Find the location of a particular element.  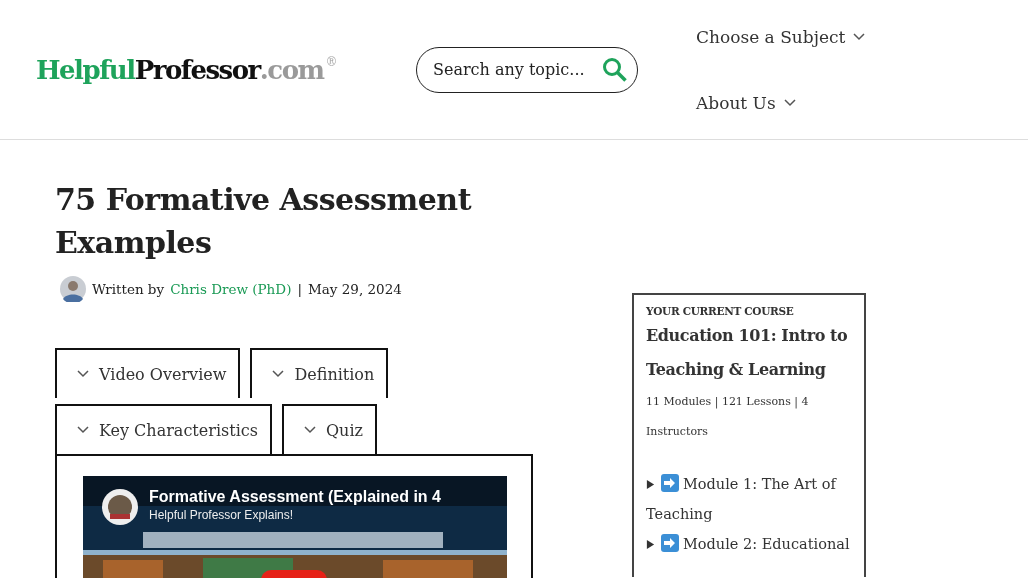

channel-name: Helpful Professor Explains! is located at coordinates (222, 515).